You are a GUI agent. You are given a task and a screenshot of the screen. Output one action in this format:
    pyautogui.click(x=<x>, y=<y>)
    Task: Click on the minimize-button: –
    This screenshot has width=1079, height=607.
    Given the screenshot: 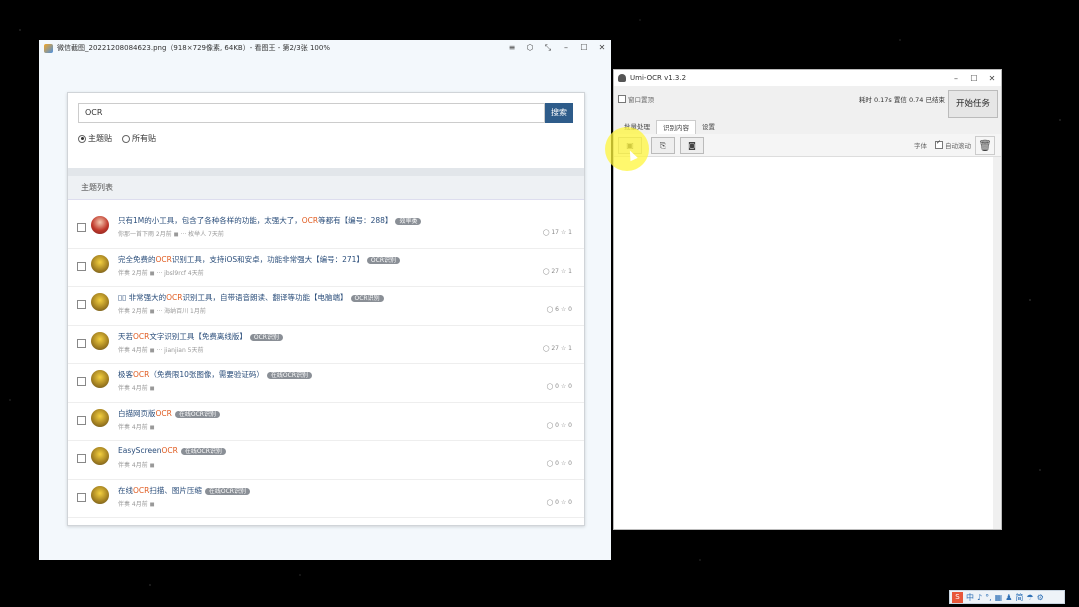 What is the action you would take?
    pyautogui.click(x=566, y=48)
    